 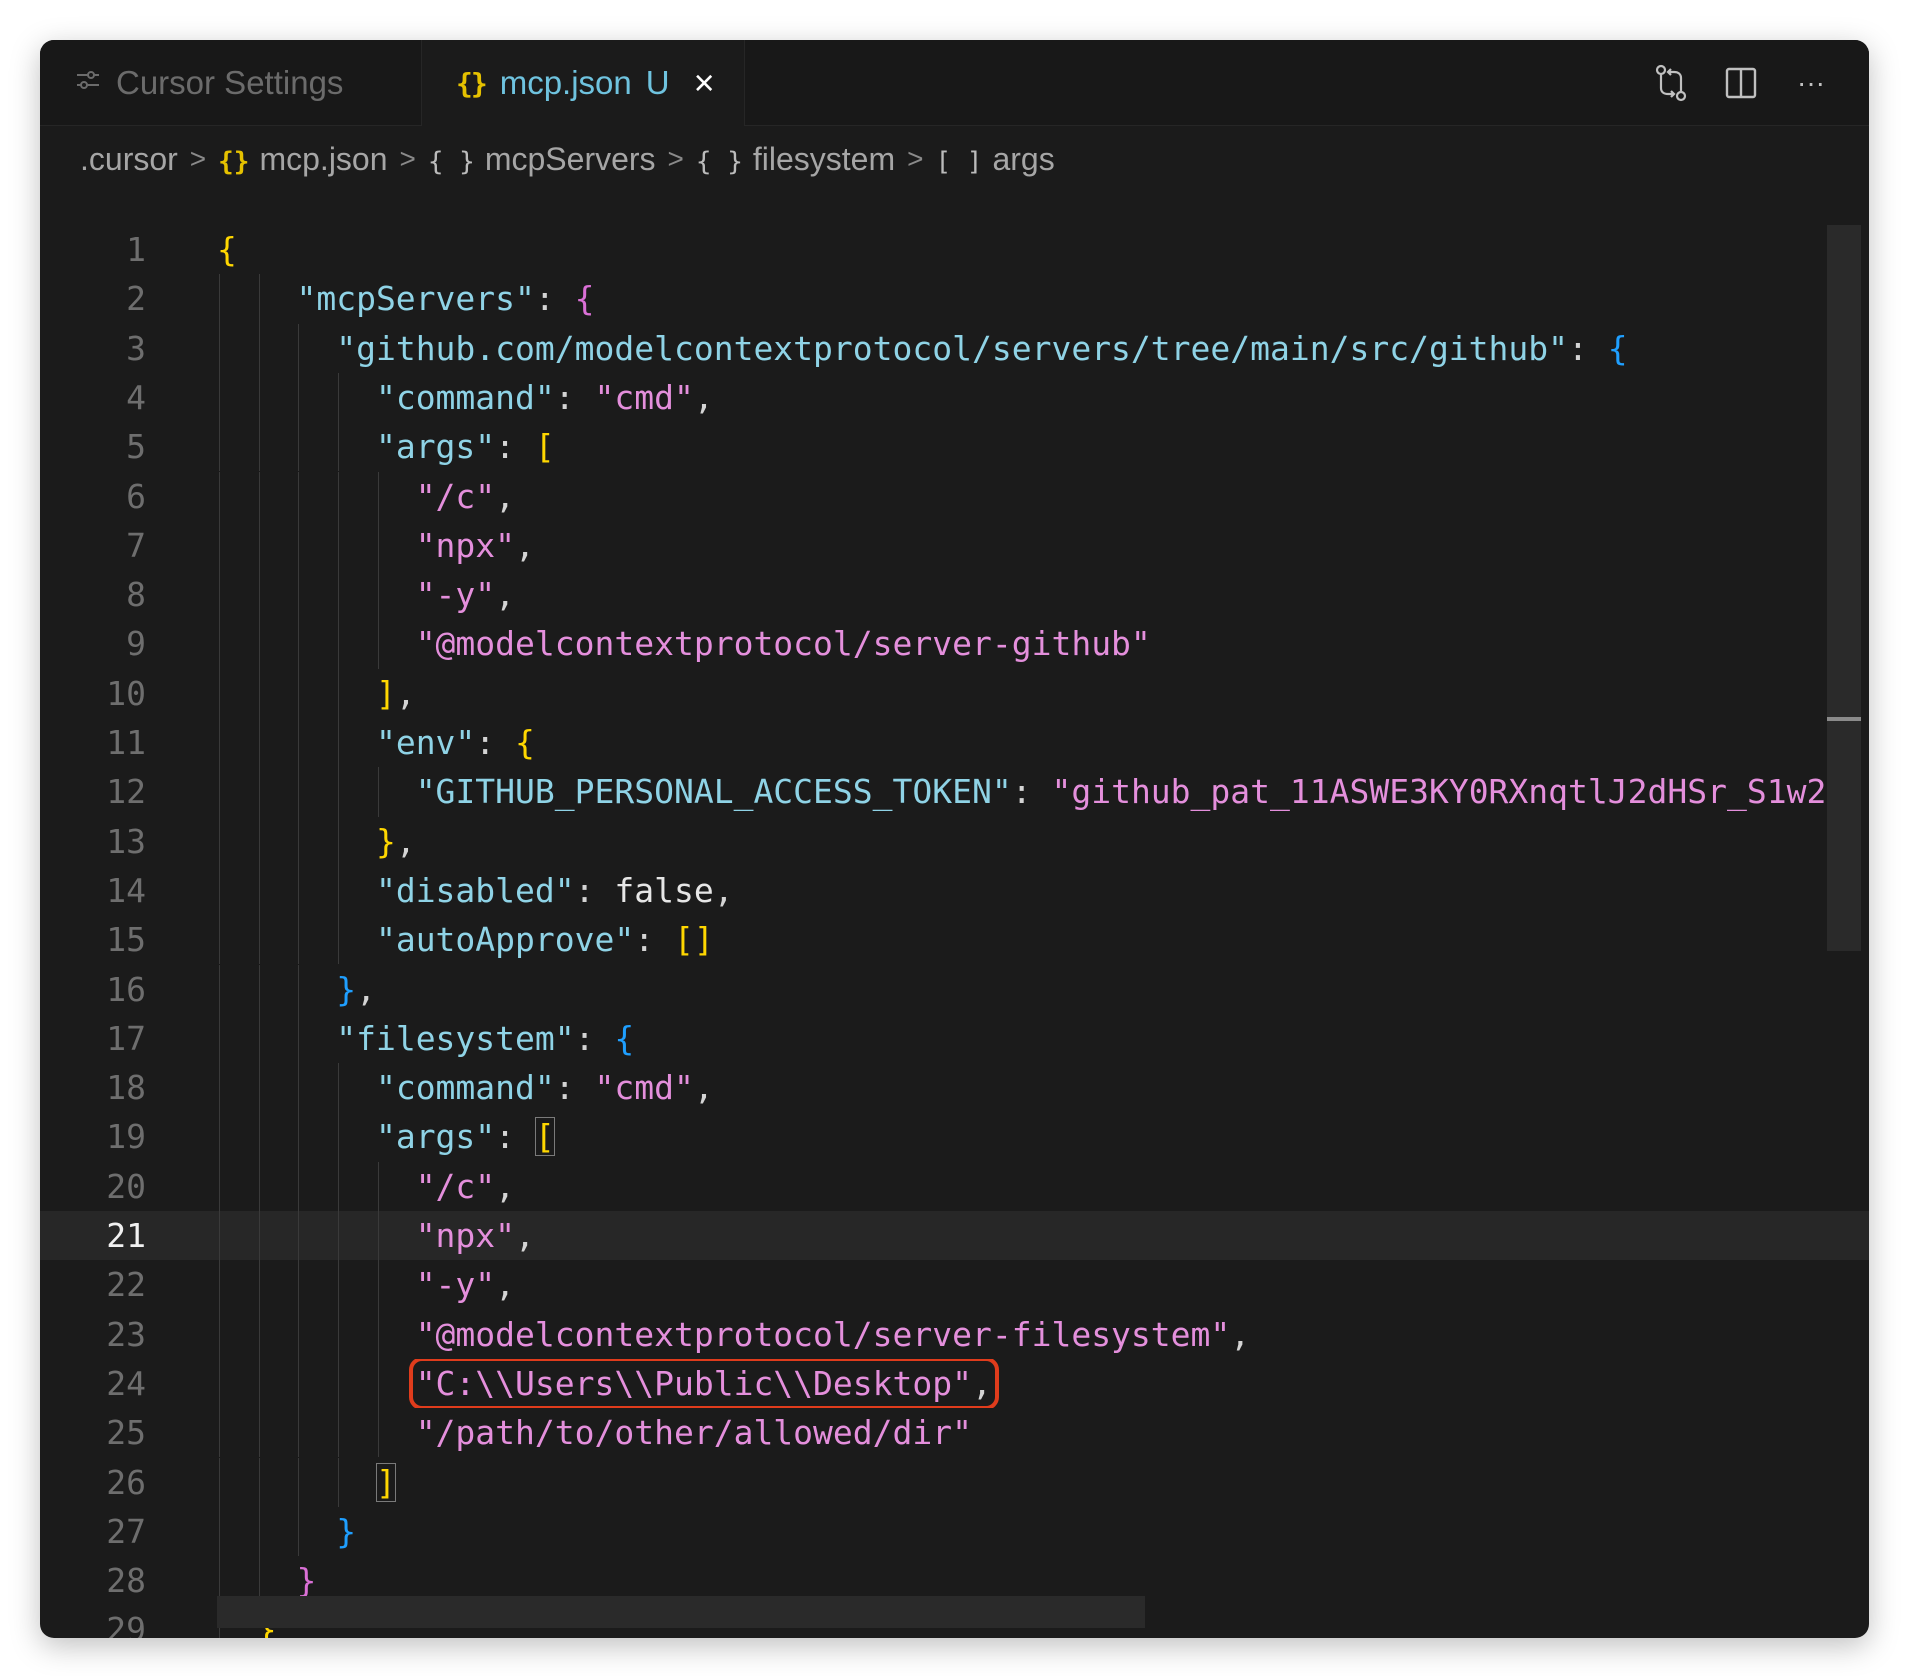 I want to click on code-line: 24 "C:\\Users\\Public\\Desktop",, so click(x=954, y=1383).